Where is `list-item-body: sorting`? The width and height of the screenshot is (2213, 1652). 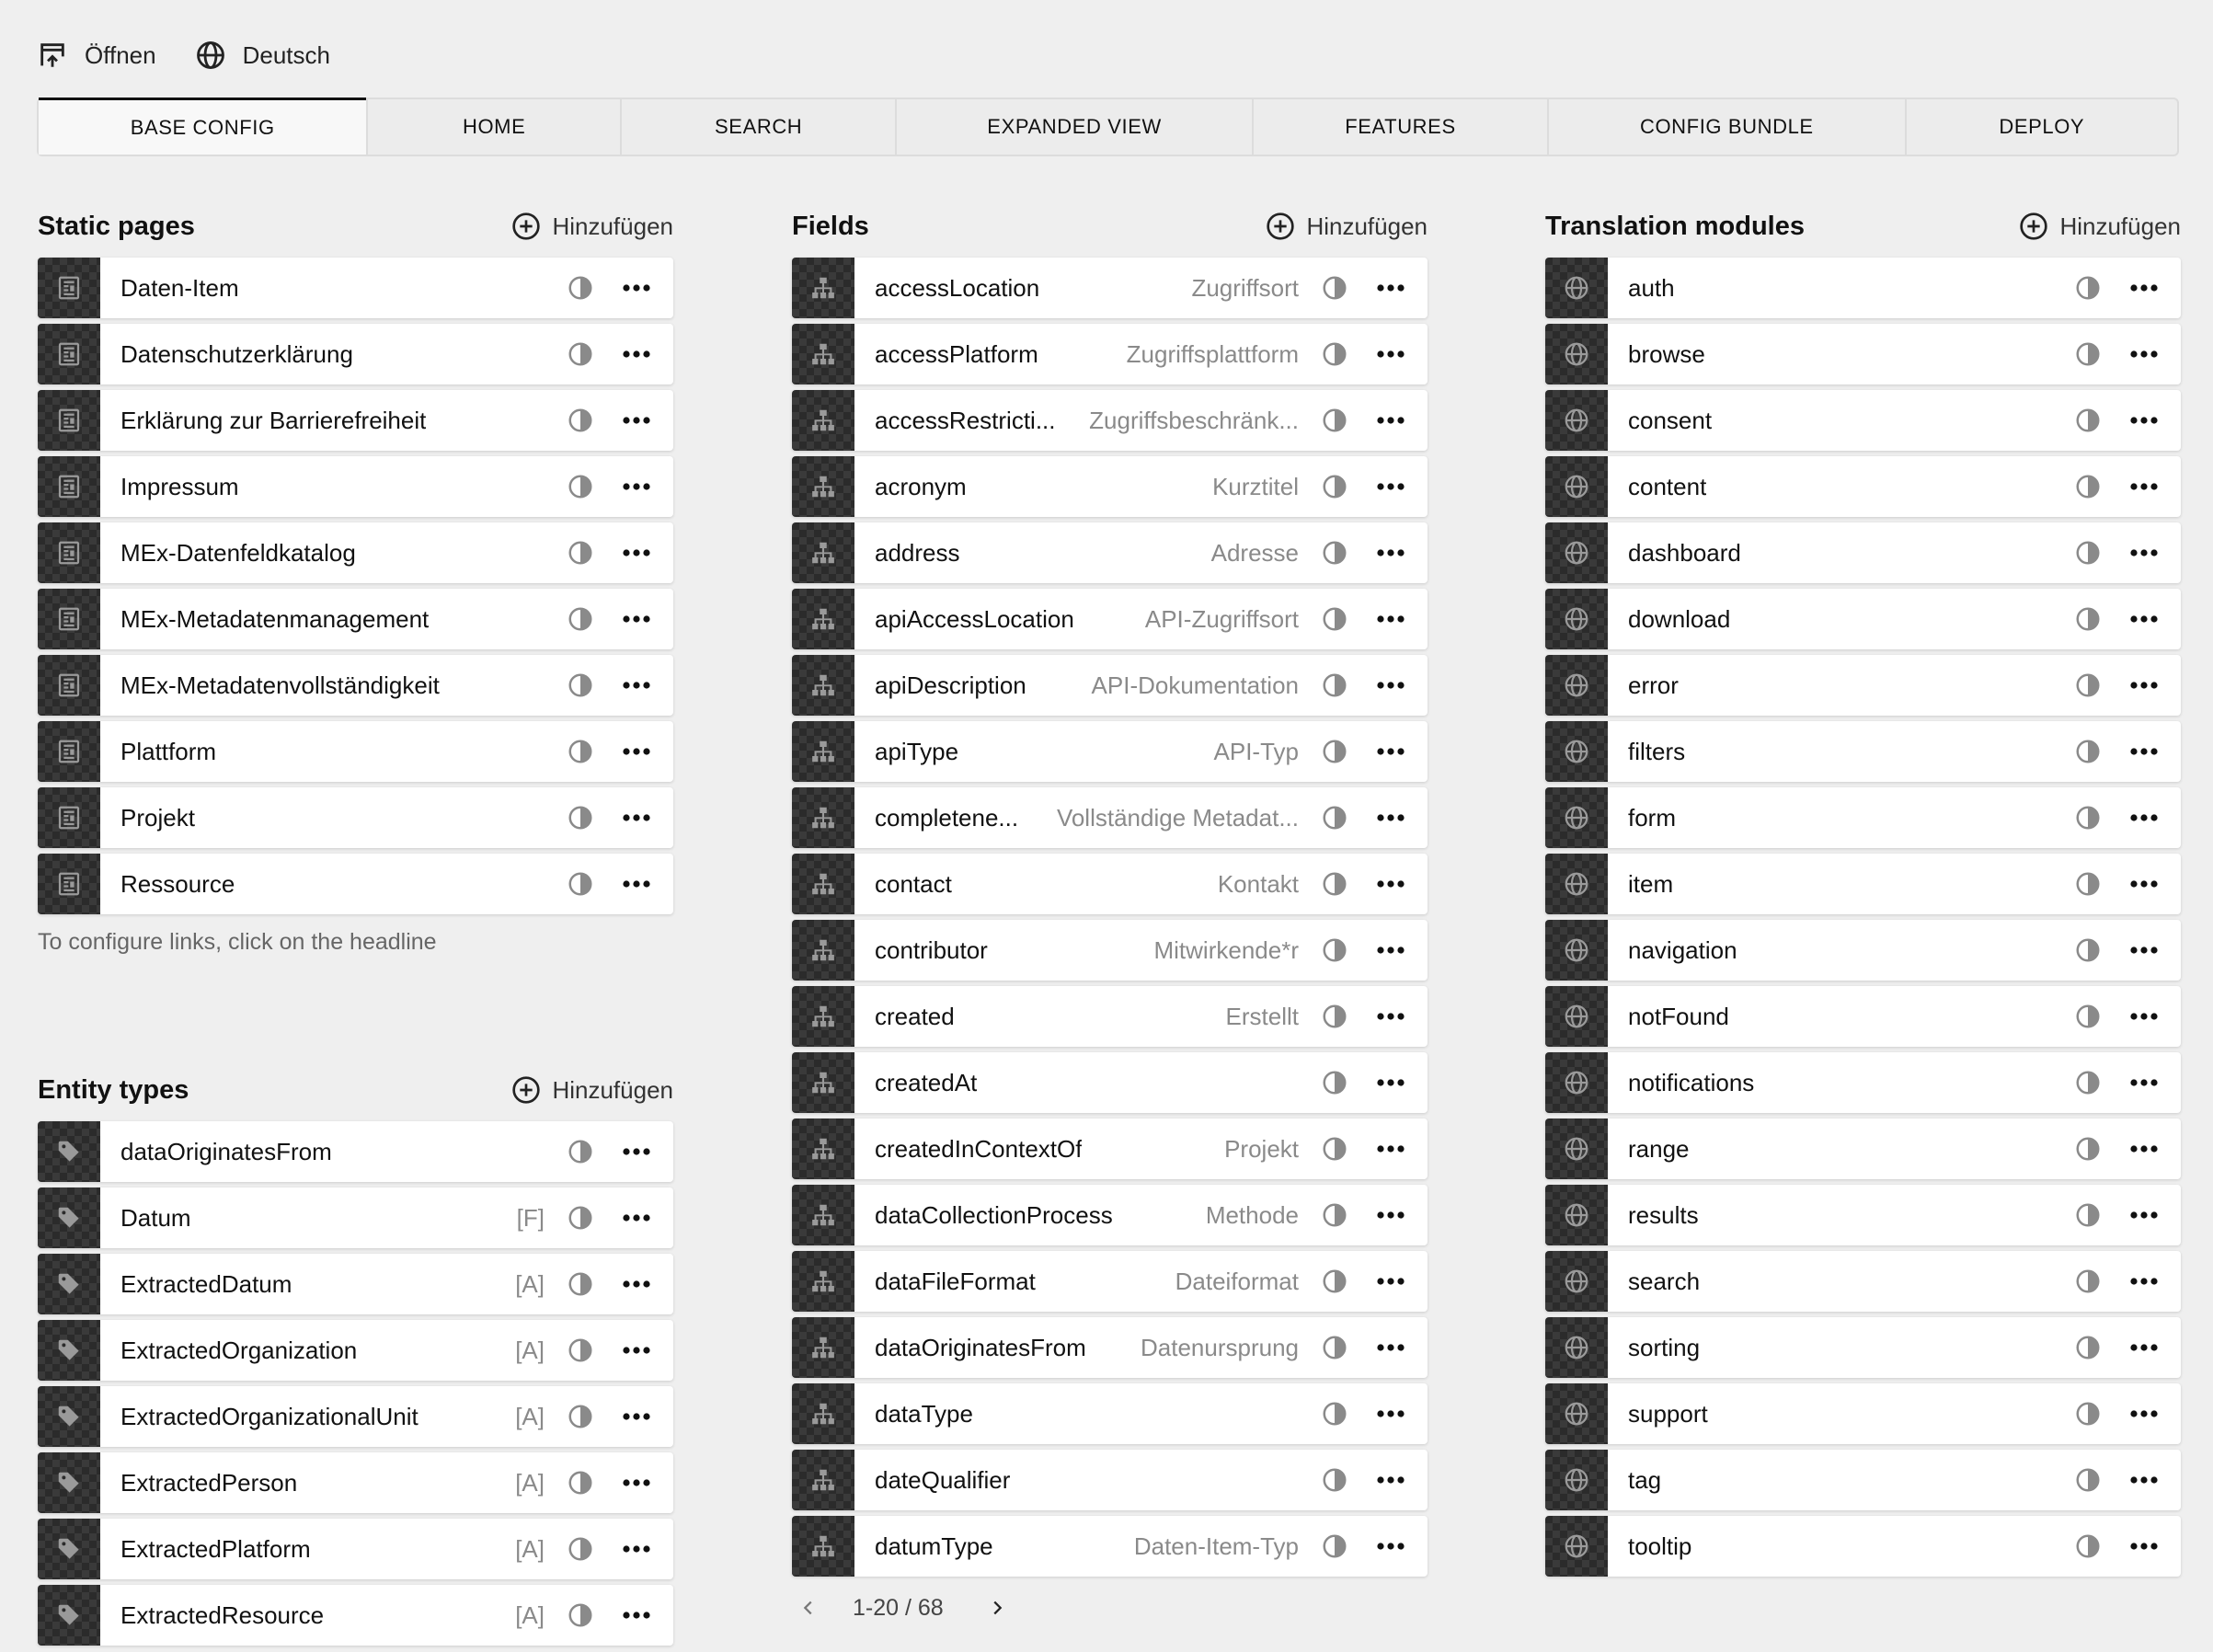 list-item-body: sorting is located at coordinates (1830, 1347).